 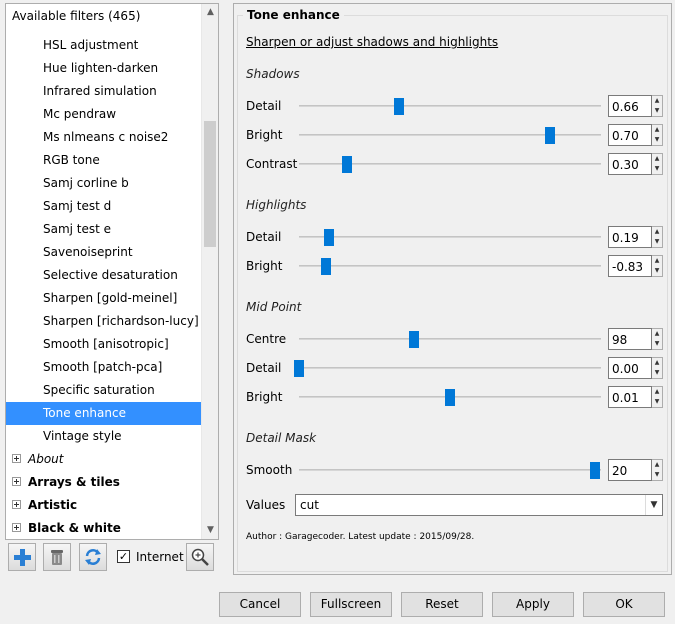 I want to click on filter-item: Infrared simulation, so click(x=104, y=91).